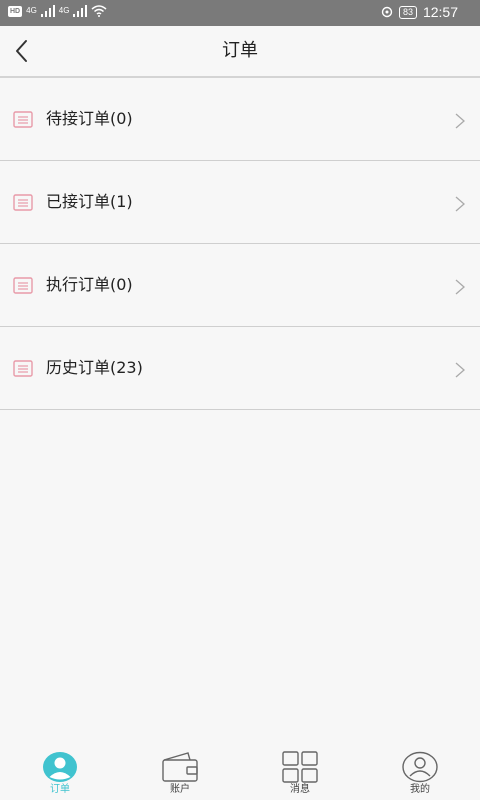 The image size is (480, 800). What do you see at coordinates (89, 201) in the screenshot?
I see `order-row-label: 已接订单(1)` at bounding box center [89, 201].